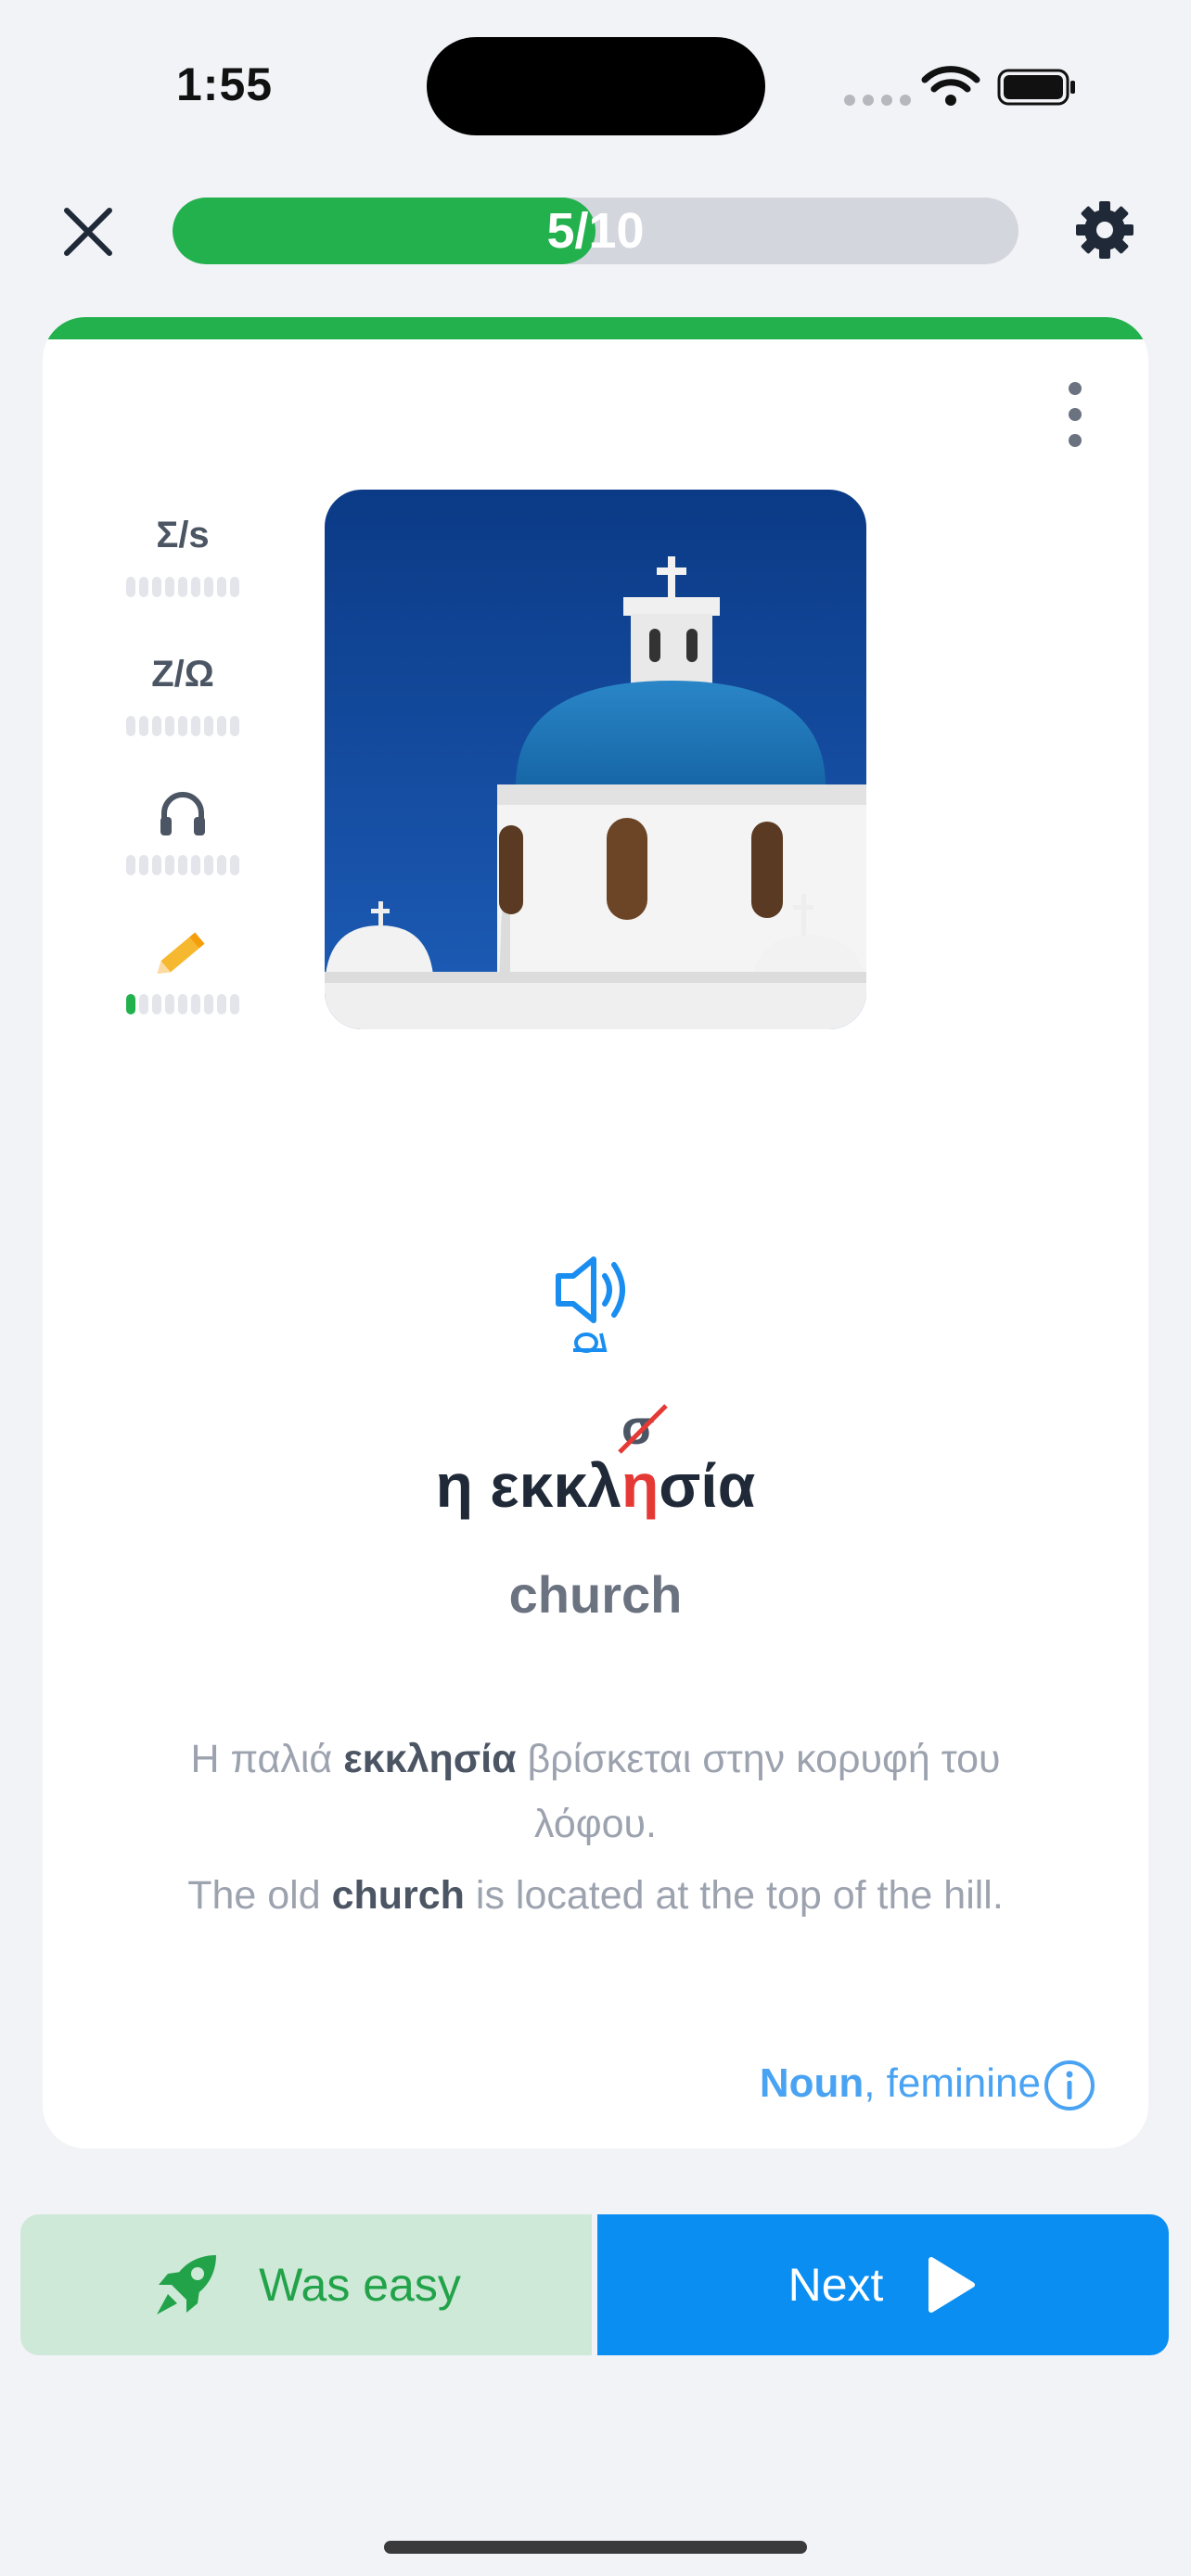 The width and height of the screenshot is (1191, 2576). I want to click on more-options-icon, so click(1075, 415).